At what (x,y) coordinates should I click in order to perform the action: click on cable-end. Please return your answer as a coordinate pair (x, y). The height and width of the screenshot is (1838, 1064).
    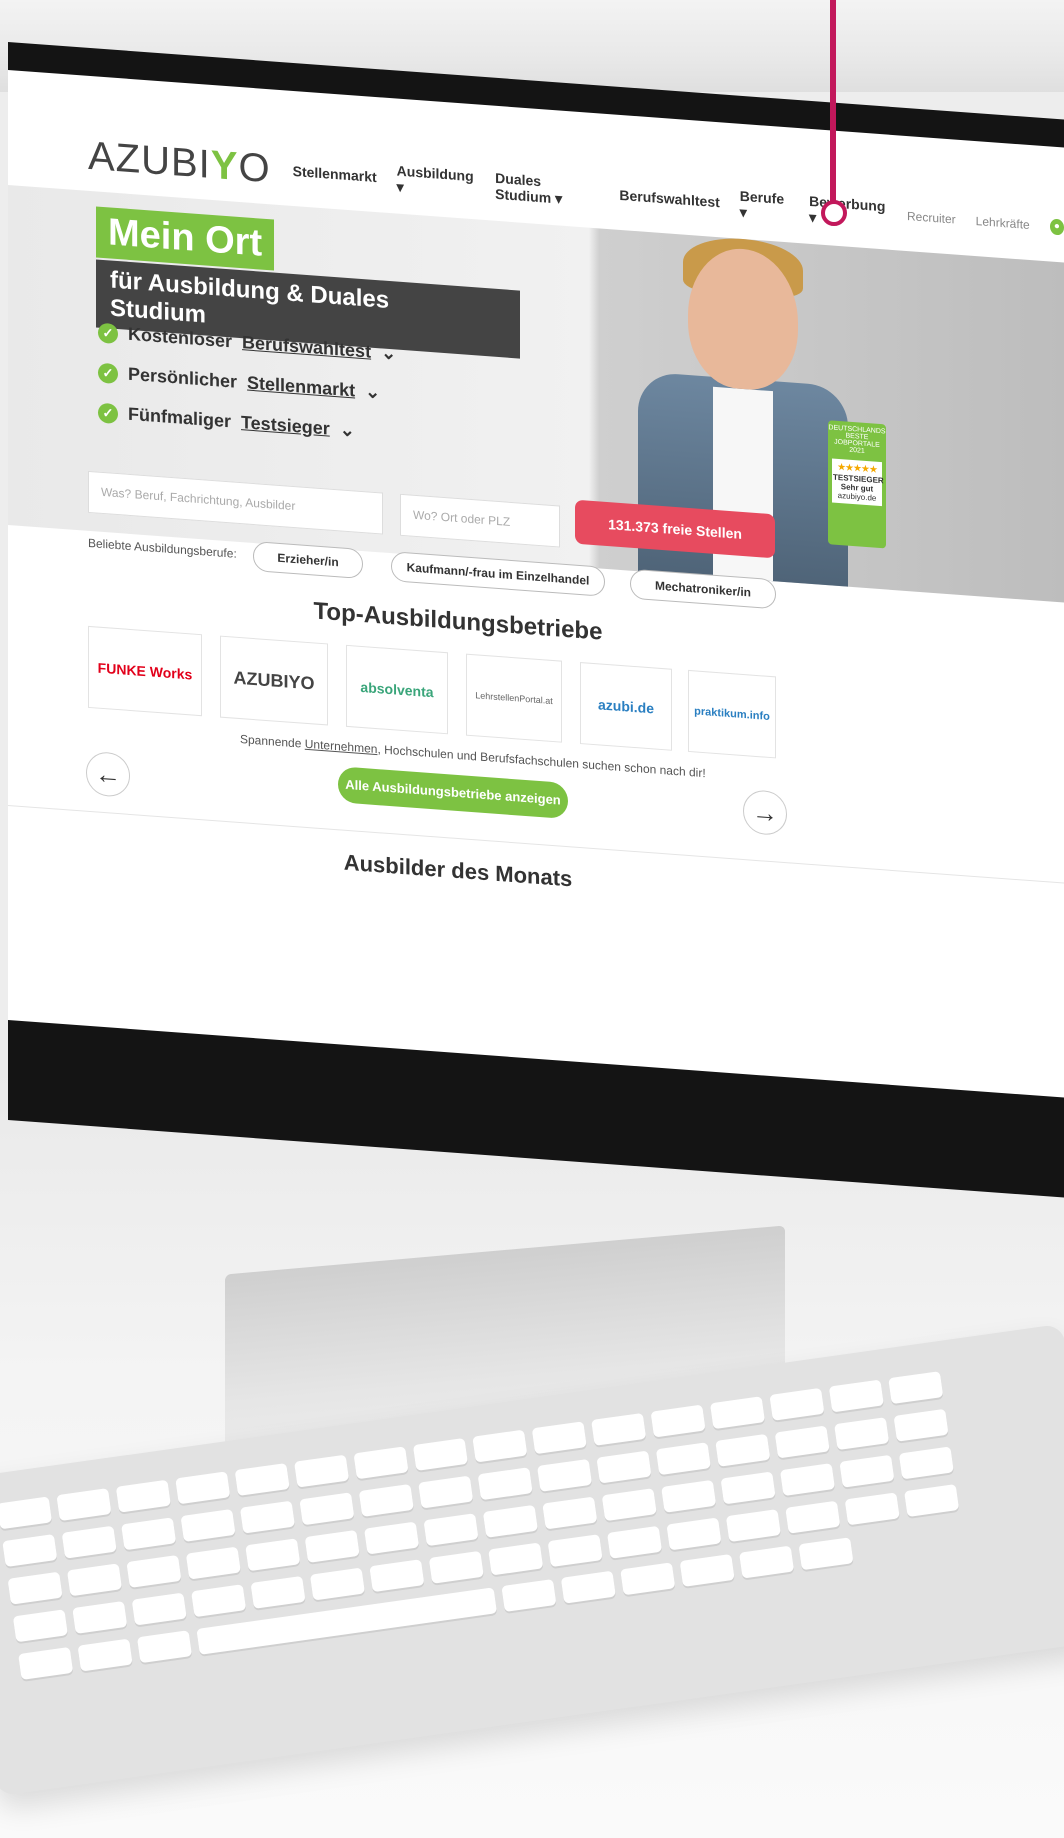
    Looking at the image, I should click on (834, 213).